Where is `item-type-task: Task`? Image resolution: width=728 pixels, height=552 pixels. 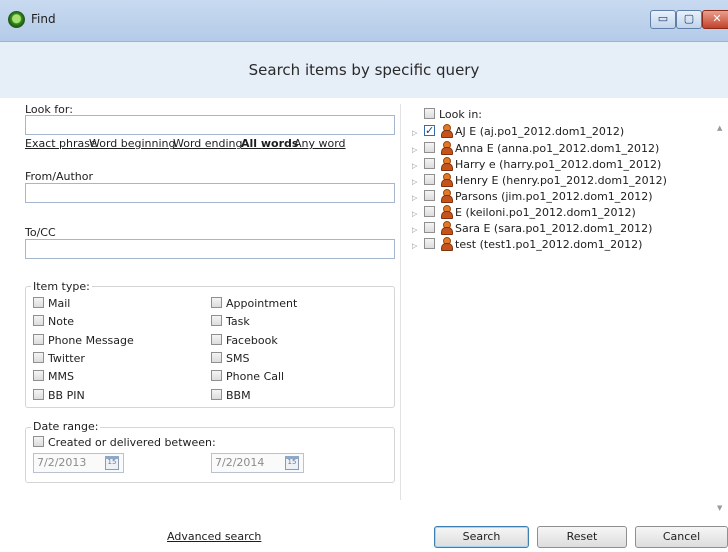 item-type-task: Task is located at coordinates (230, 322).